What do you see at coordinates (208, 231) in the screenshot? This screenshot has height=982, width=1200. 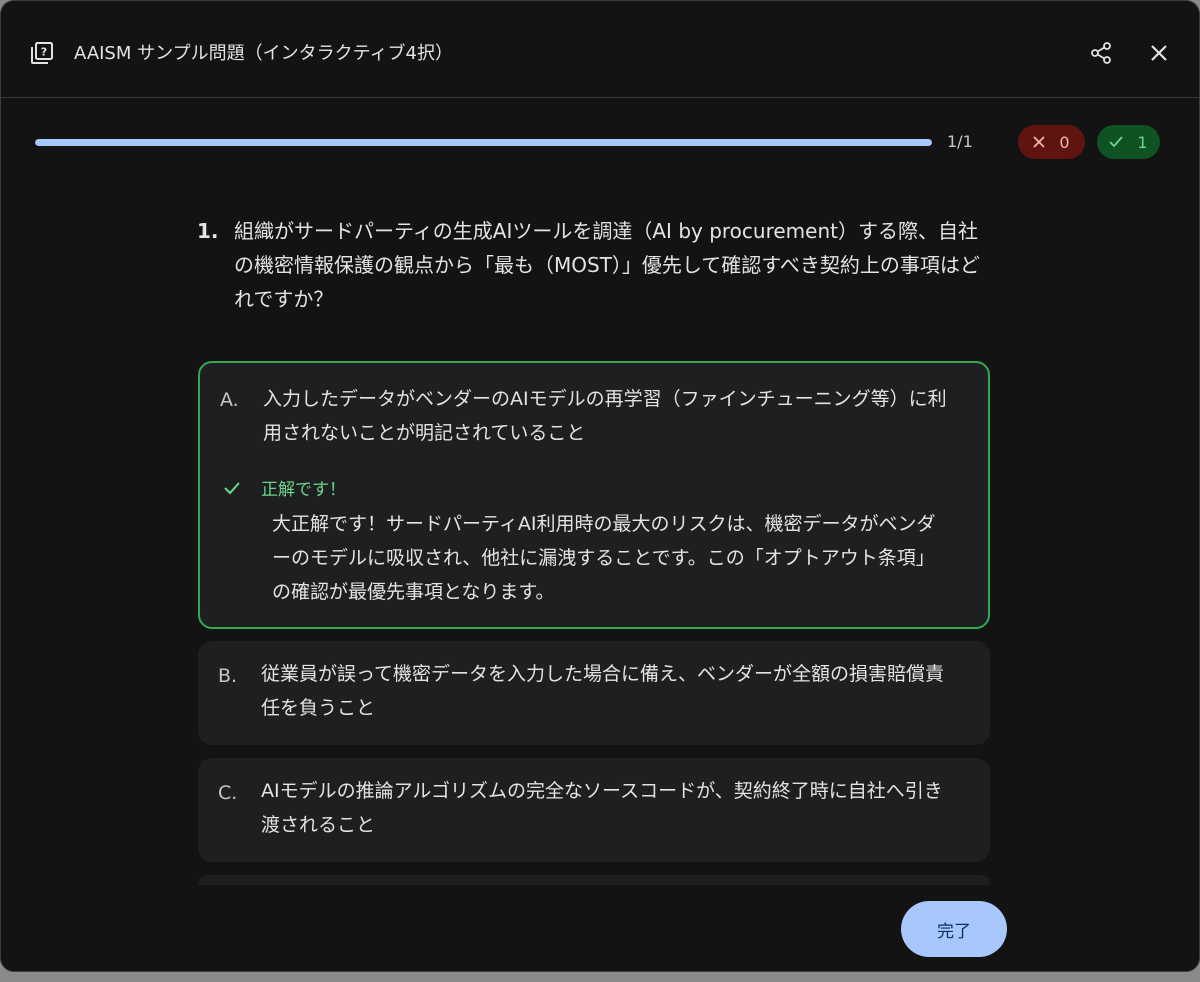 I see `question-number: 1.` at bounding box center [208, 231].